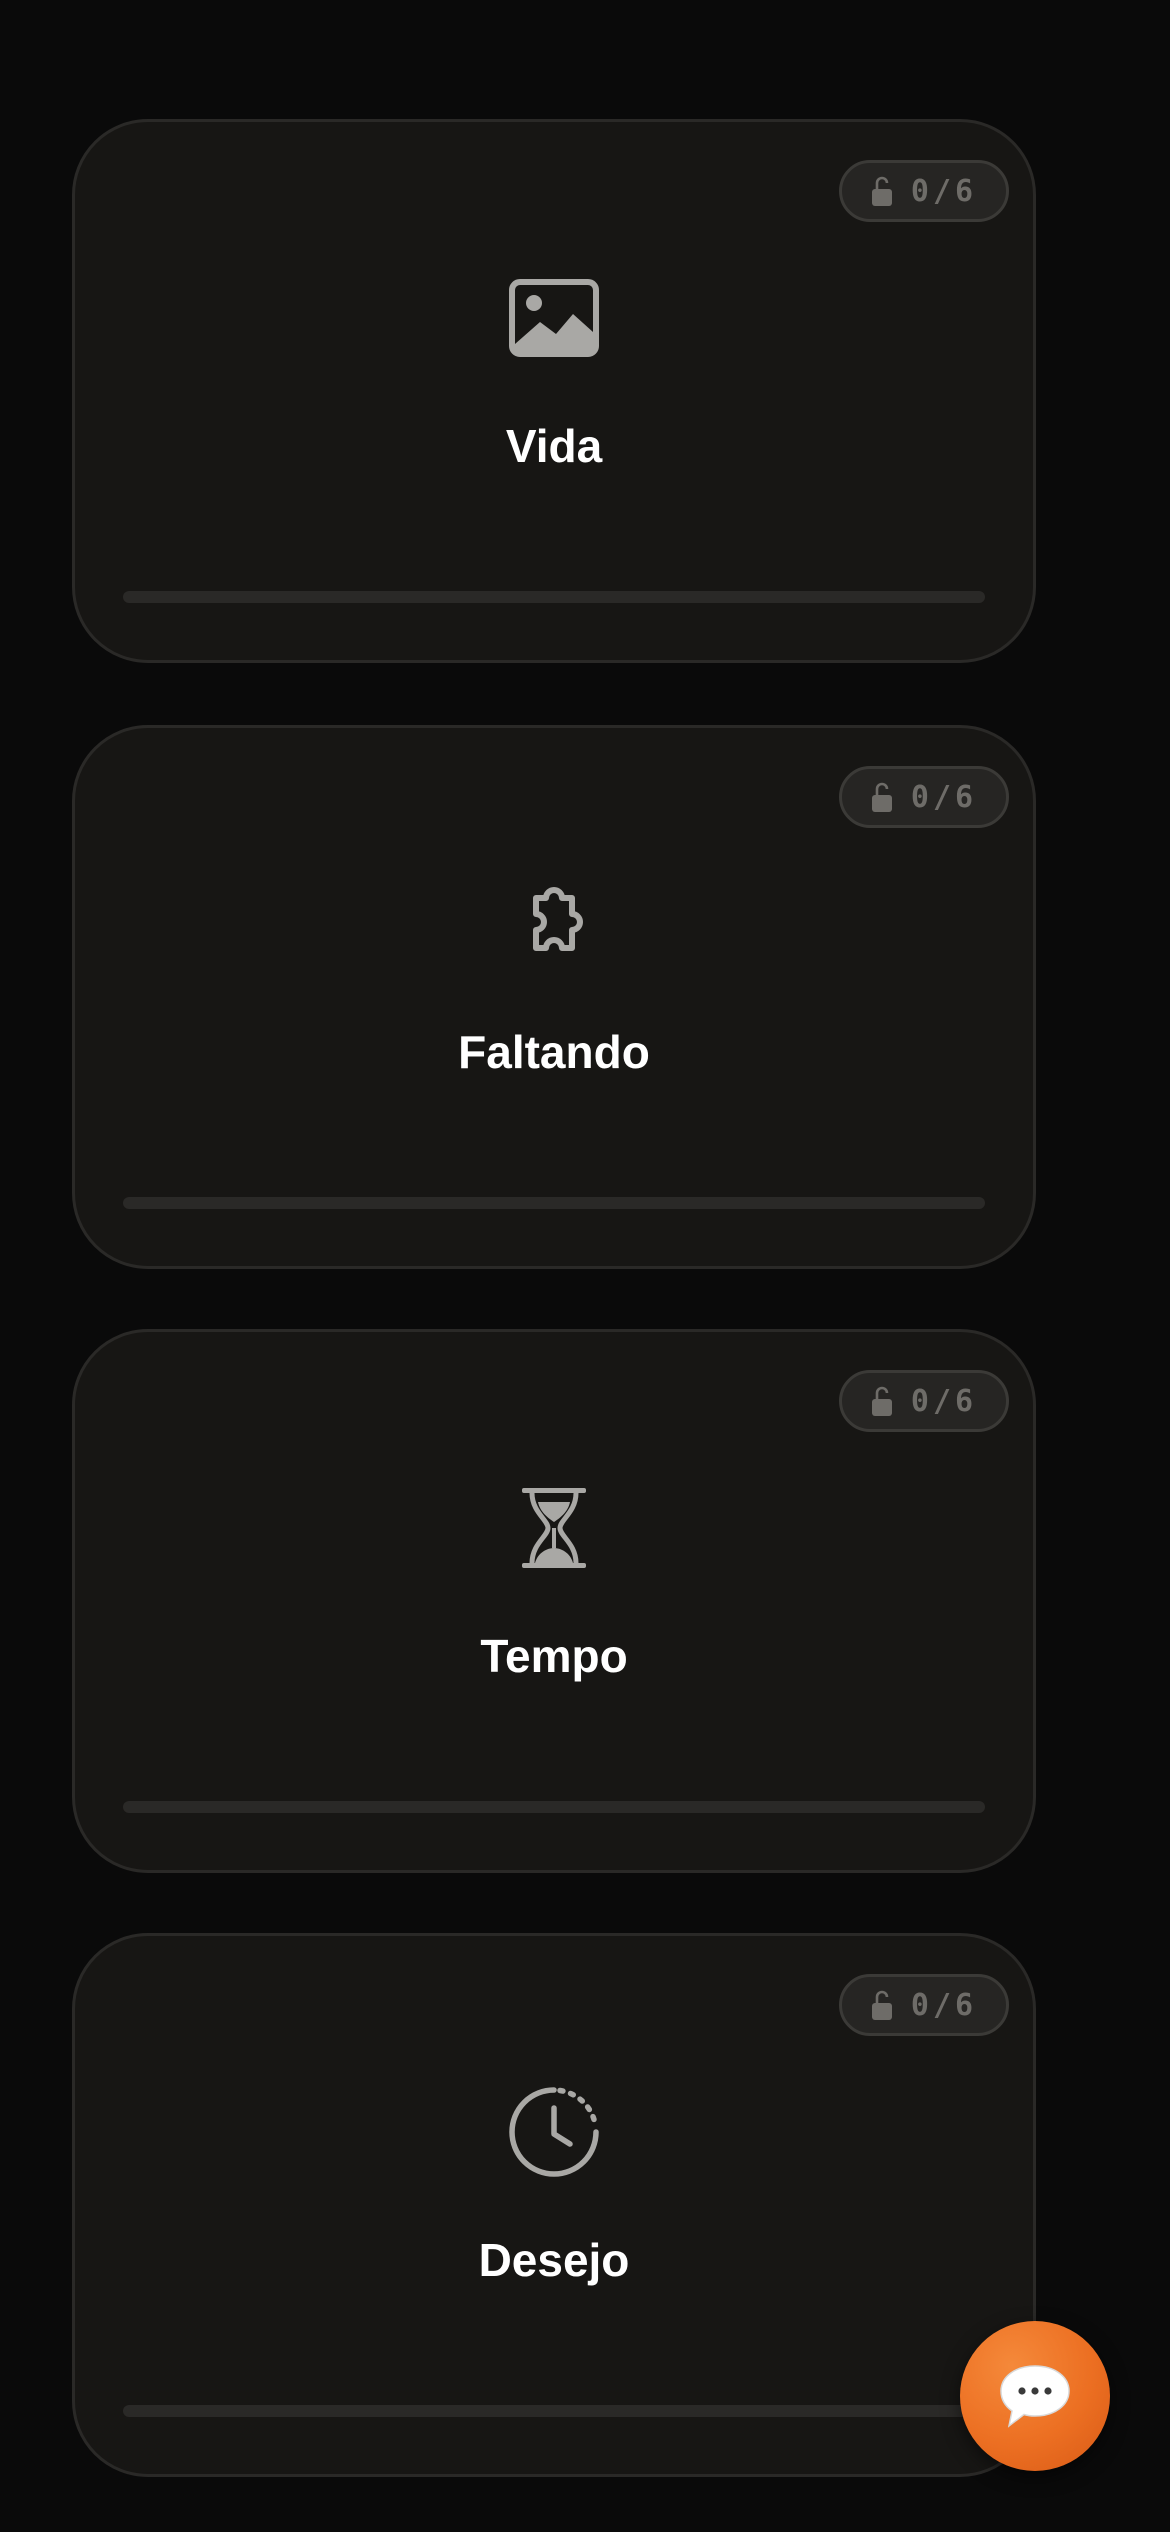 The width and height of the screenshot is (1170, 2532). Describe the element at coordinates (554, 446) in the screenshot. I see `card-title: Vida` at that location.